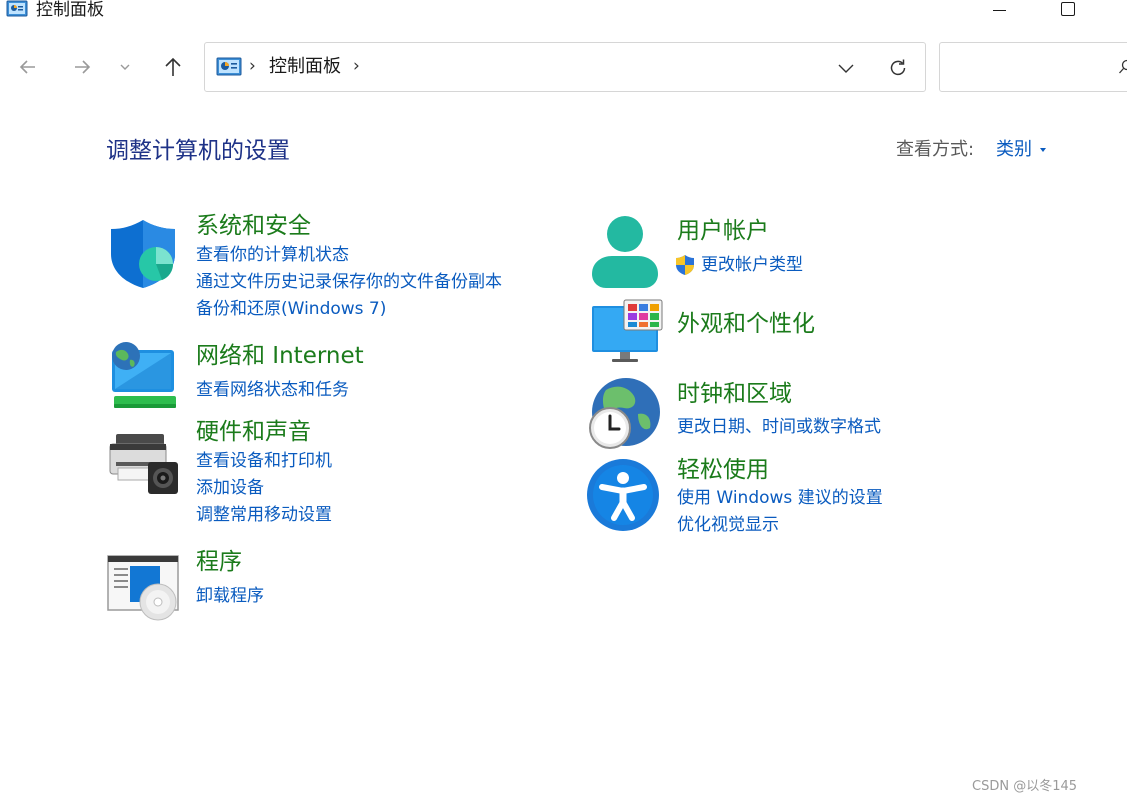 Image resolution: width=1127 pixels, height=801 pixels. What do you see at coordinates (305, 67) in the screenshot?
I see `breadcrumb-control-panel: 控制面板` at bounding box center [305, 67].